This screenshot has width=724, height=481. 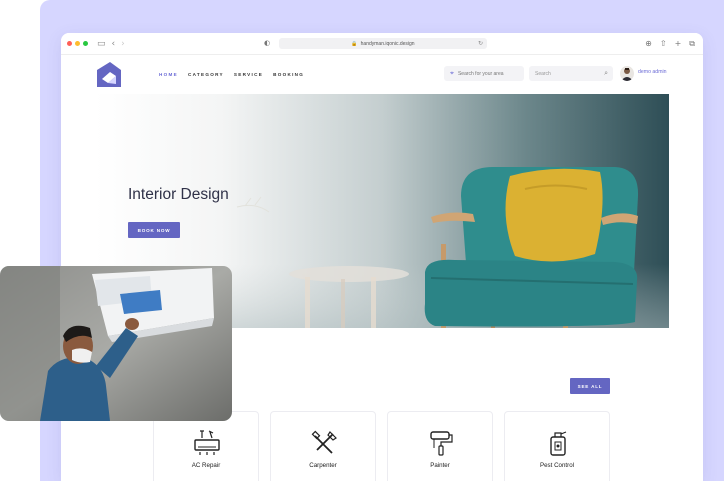 I want to click on reload-icon: ↻, so click(x=480, y=43).